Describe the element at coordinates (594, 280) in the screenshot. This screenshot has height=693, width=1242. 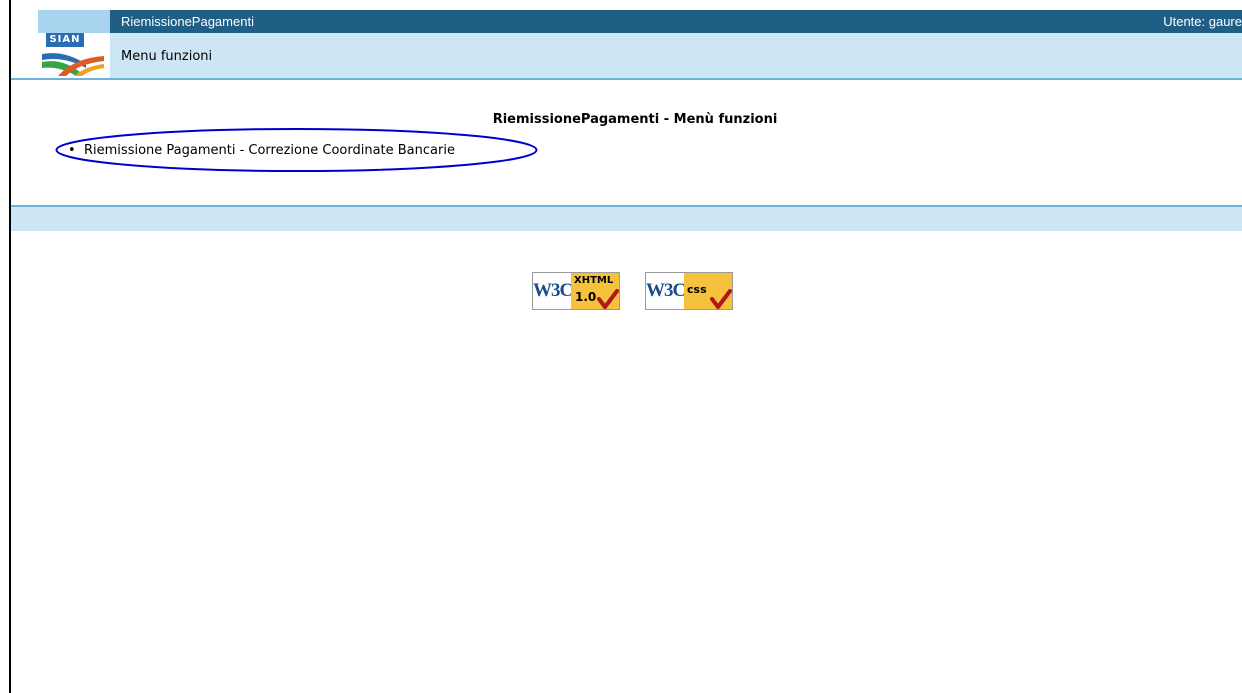
I see `xhtml-label: XHTML` at that location.